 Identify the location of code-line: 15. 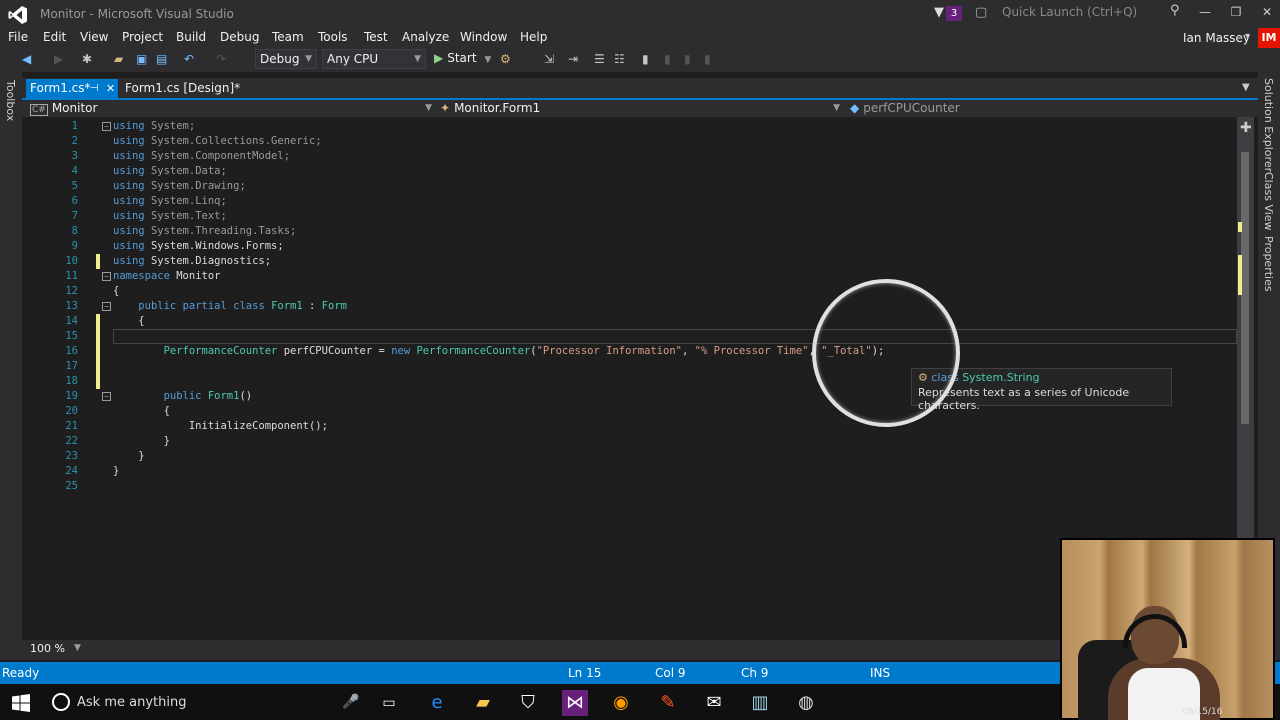
(618, 336).